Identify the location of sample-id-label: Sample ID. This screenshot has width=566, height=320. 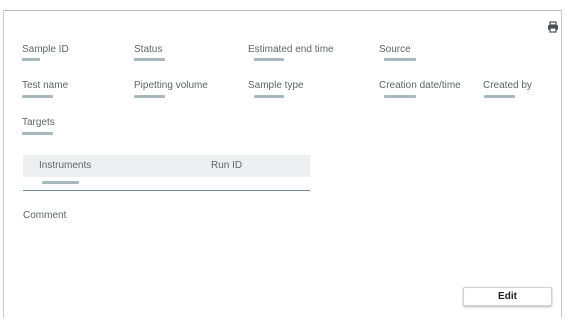
(45, 49).